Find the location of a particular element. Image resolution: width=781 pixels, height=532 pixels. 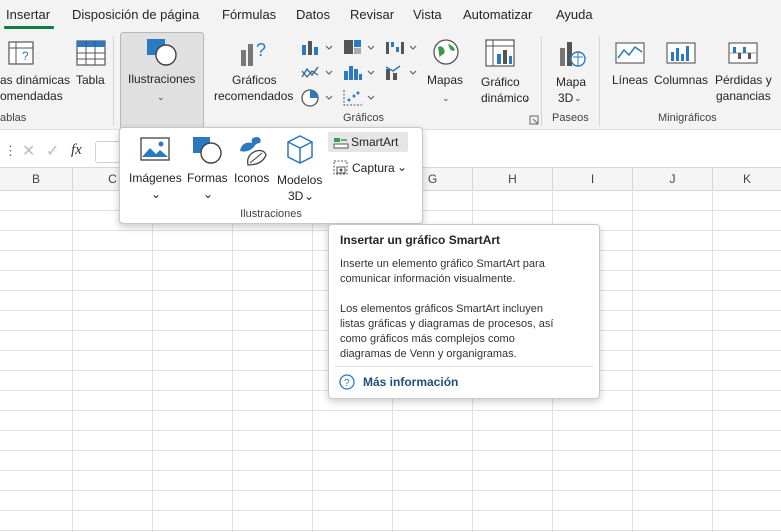

confirm-icon: ✓ is located at coordinates (52, 151).